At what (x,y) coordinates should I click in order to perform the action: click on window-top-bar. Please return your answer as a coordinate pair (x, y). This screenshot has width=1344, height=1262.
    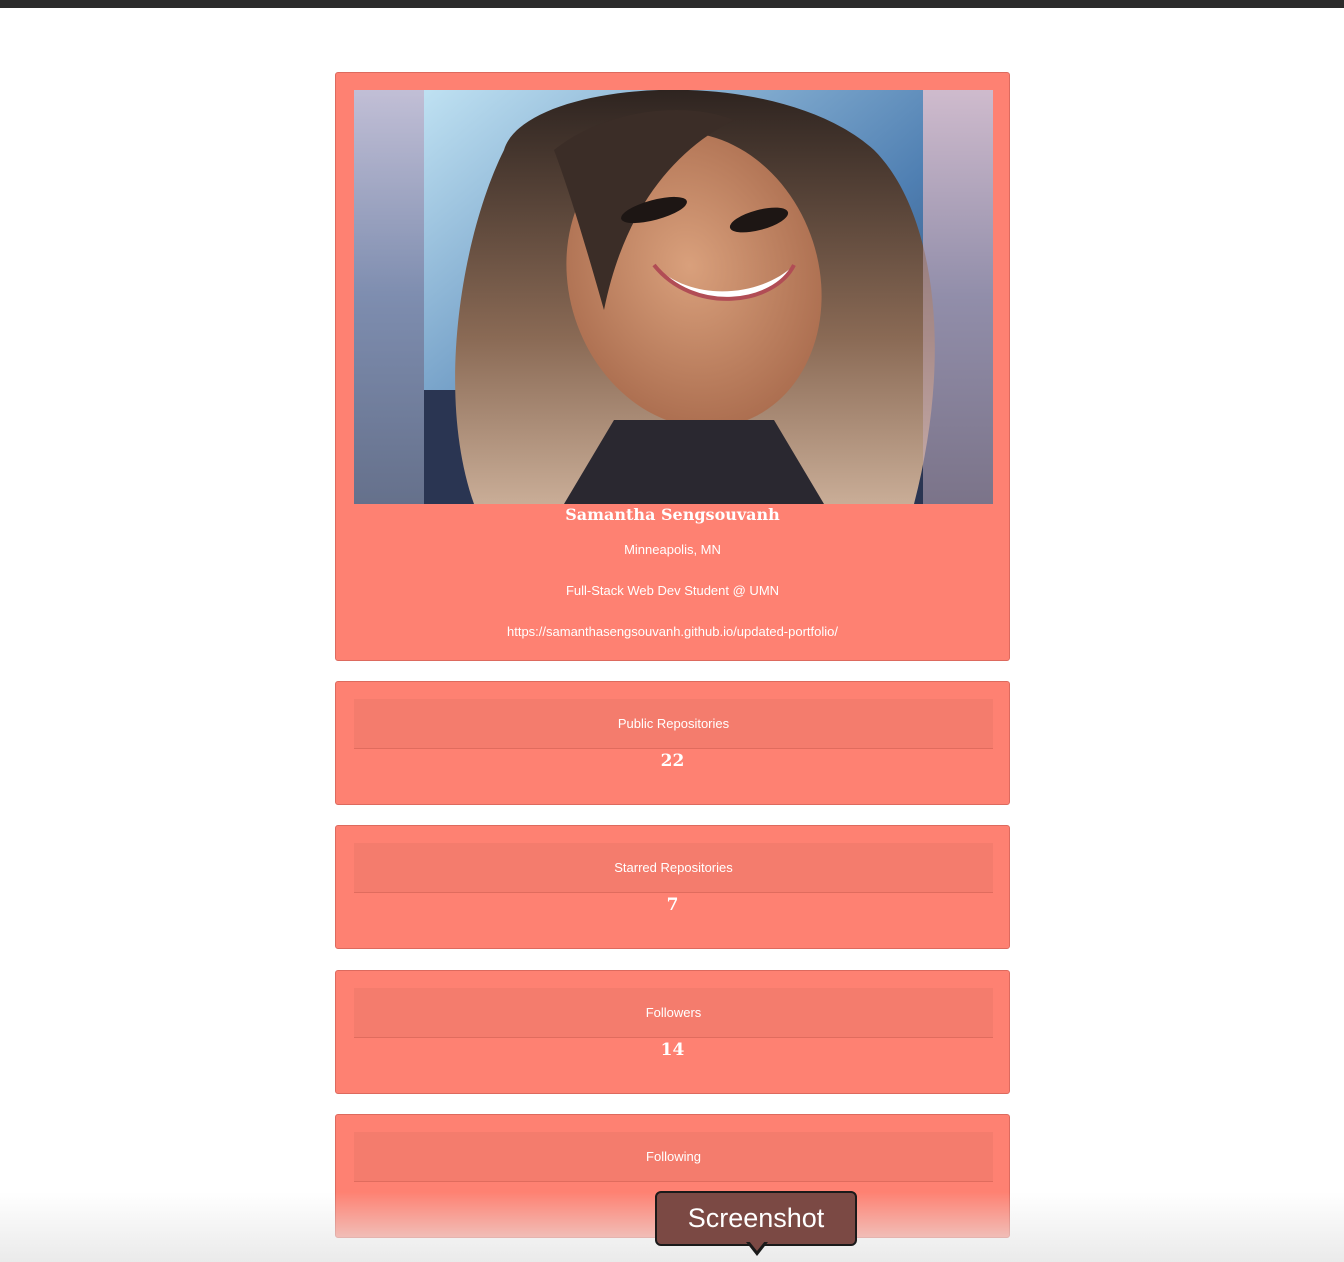
    Looking at the image, I should click on (672, 4).